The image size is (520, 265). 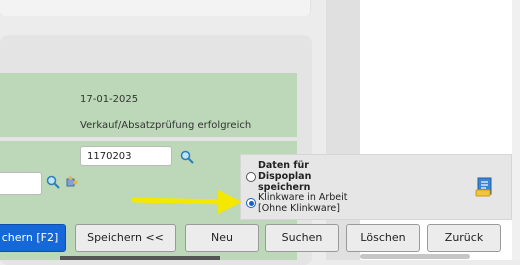 I want to click on highlight-arrow-icon, so click(x=187, y=204).